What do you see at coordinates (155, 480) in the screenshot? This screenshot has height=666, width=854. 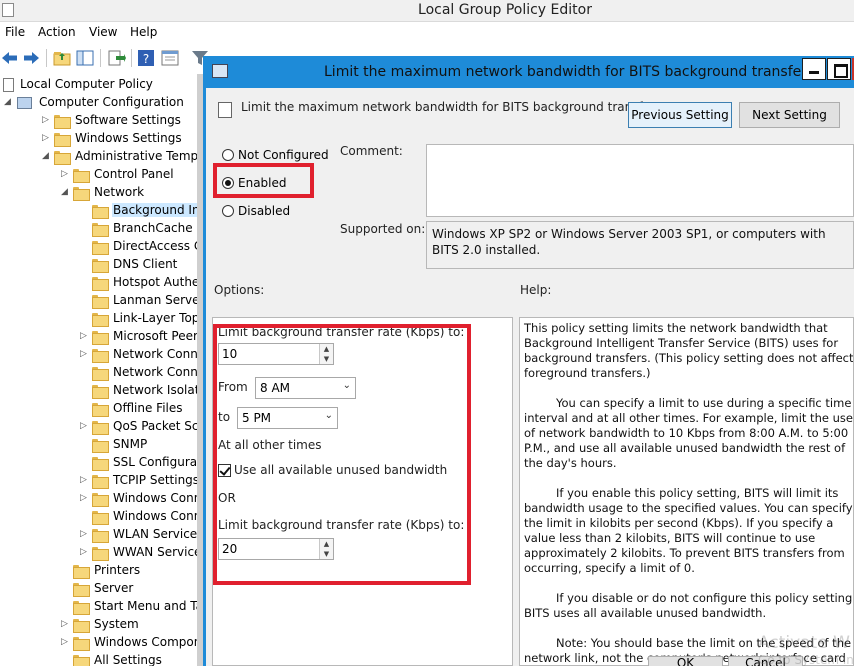 I see `tree-item-label: TCPIP Settings` at bounding box center [155, 480].